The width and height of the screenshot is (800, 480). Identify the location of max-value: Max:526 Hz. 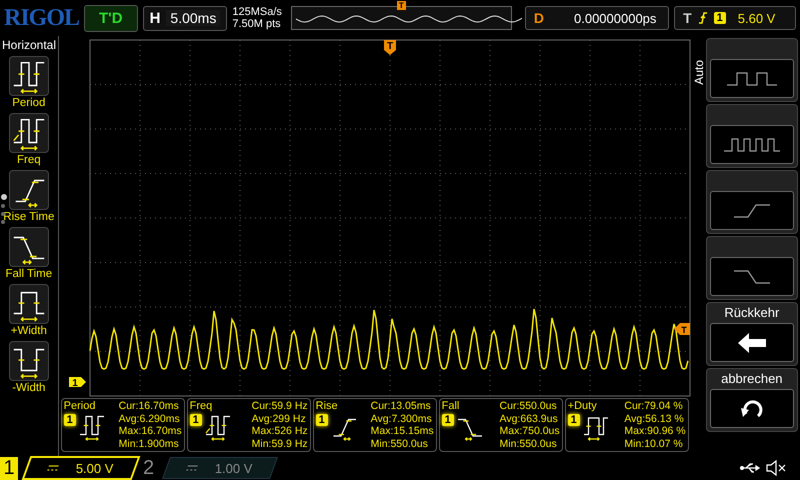
(280, 431).